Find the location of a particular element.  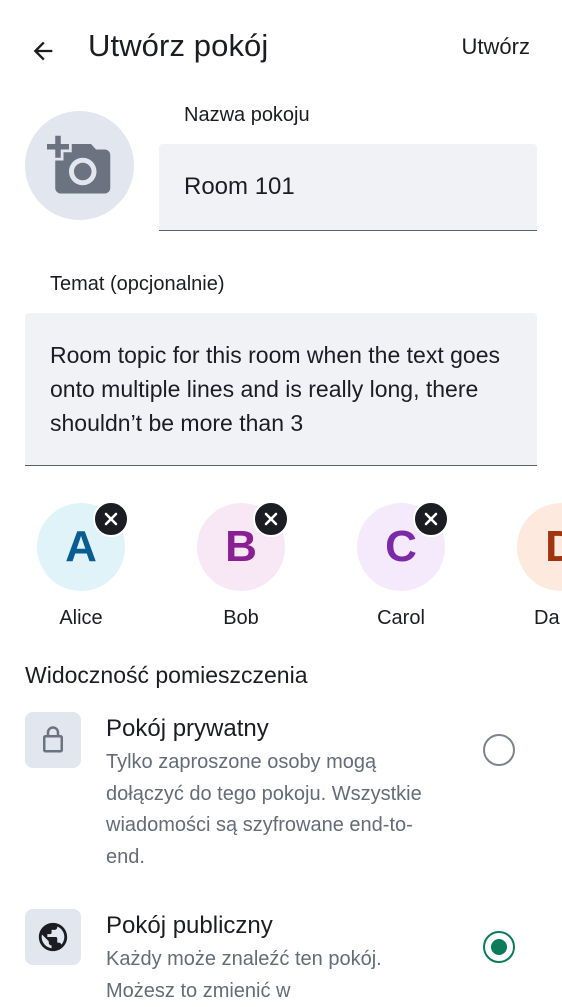

back-button is located at coordinates (43, 51).